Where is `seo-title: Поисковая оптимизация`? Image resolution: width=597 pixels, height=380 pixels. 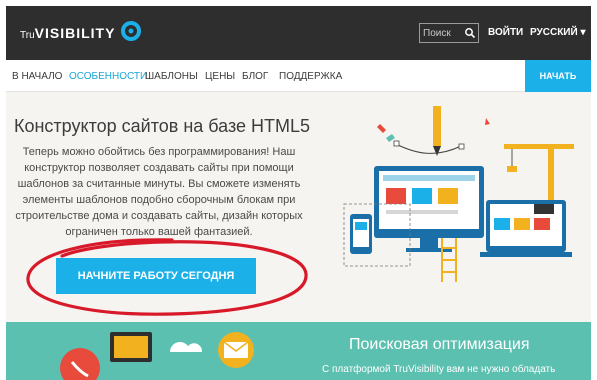
seo-title: Поисковая оптимизация is located at coordinates (439, 344).